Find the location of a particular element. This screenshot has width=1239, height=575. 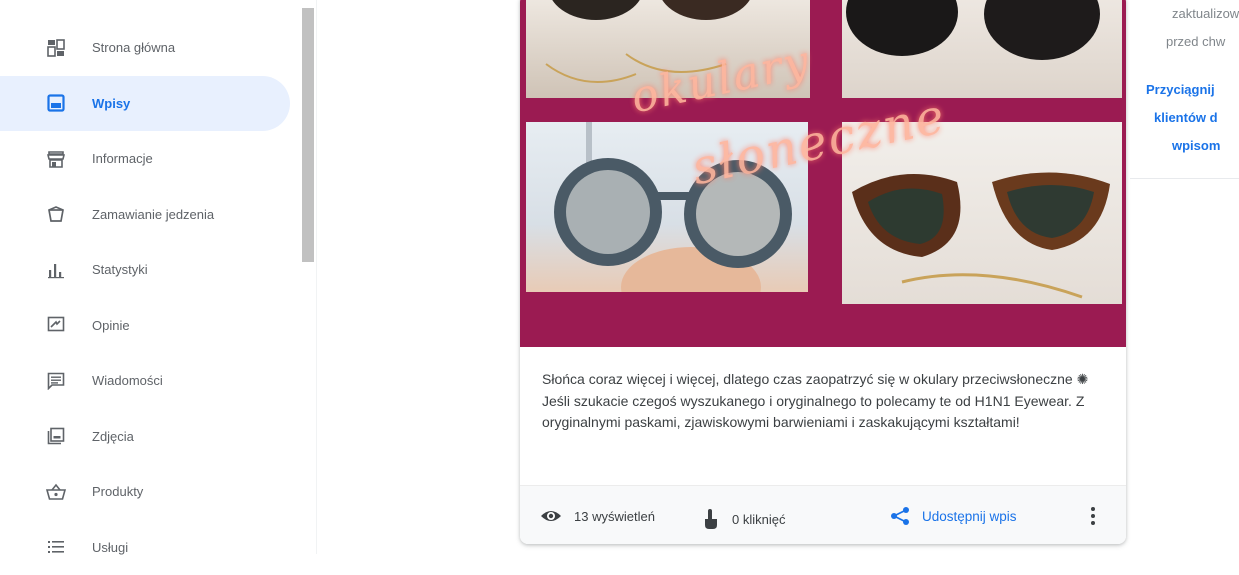

sidebar-item-photos: Zdjęcia is located at coordinates (145, 437).